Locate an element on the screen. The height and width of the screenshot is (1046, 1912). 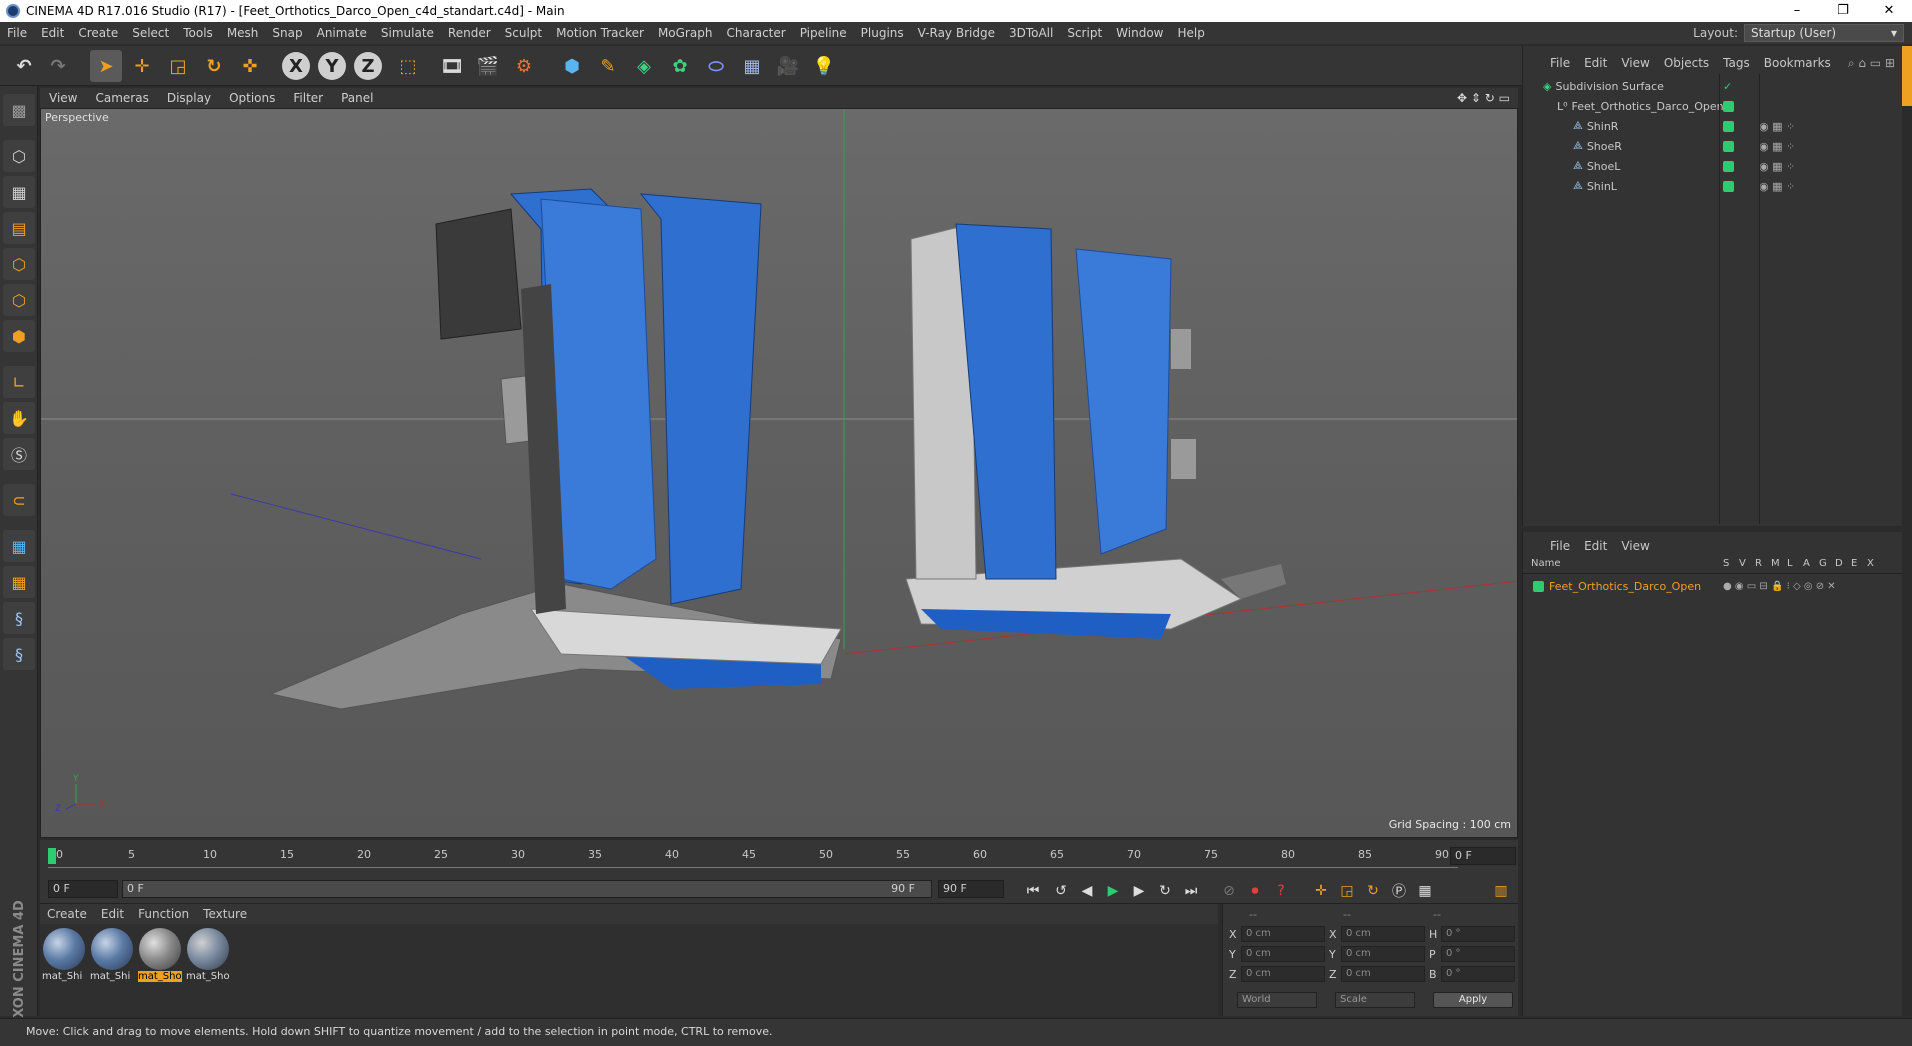
y-axis-icon: Y is located at coordinates (332, 66).